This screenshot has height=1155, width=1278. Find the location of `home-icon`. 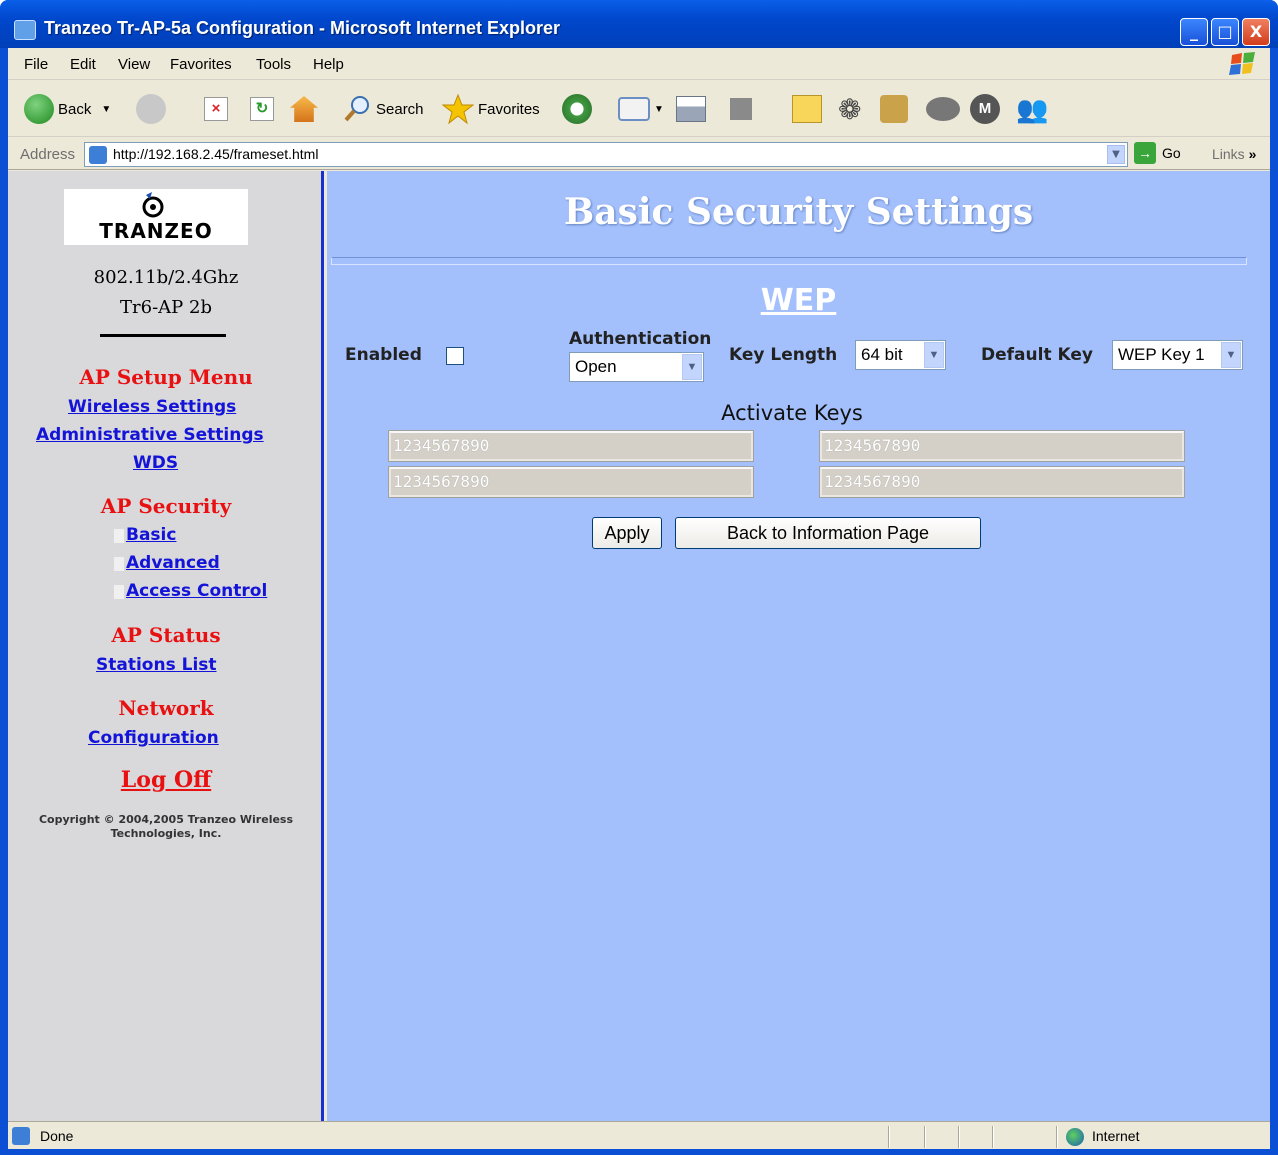

home-icon is located at coordinates (304, 109).